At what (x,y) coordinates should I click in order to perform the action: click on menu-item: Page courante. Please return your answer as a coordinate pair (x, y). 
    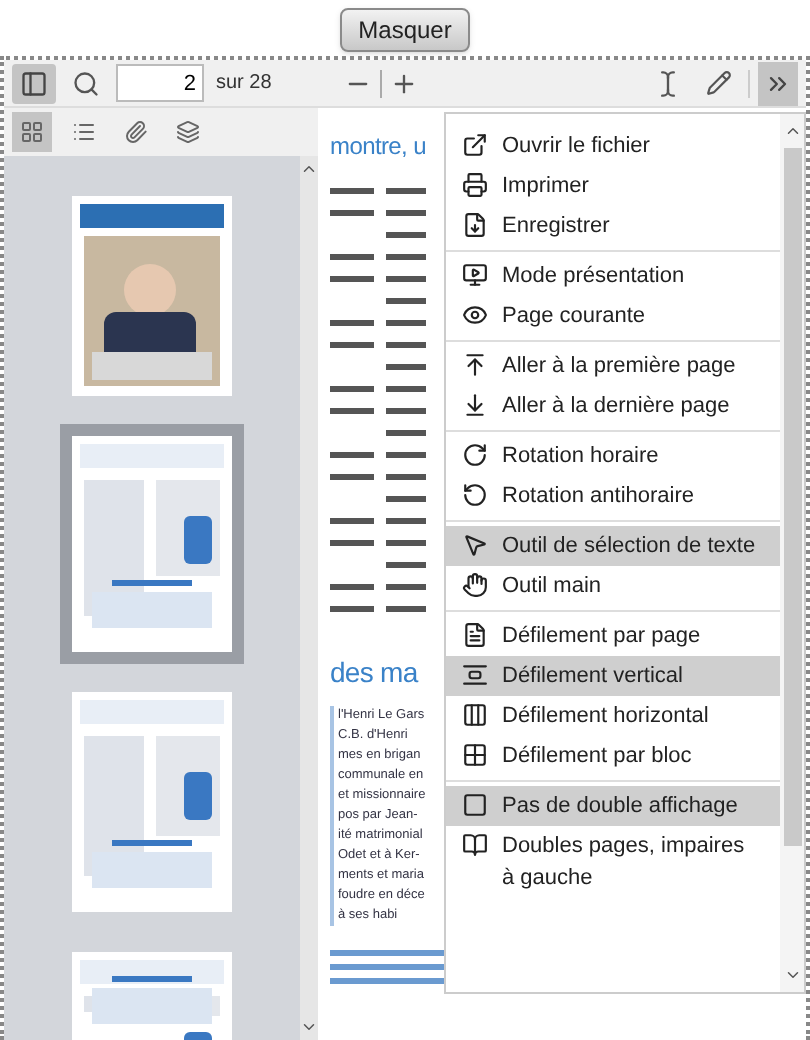
    Looking at the image, I should click on (613, 316).